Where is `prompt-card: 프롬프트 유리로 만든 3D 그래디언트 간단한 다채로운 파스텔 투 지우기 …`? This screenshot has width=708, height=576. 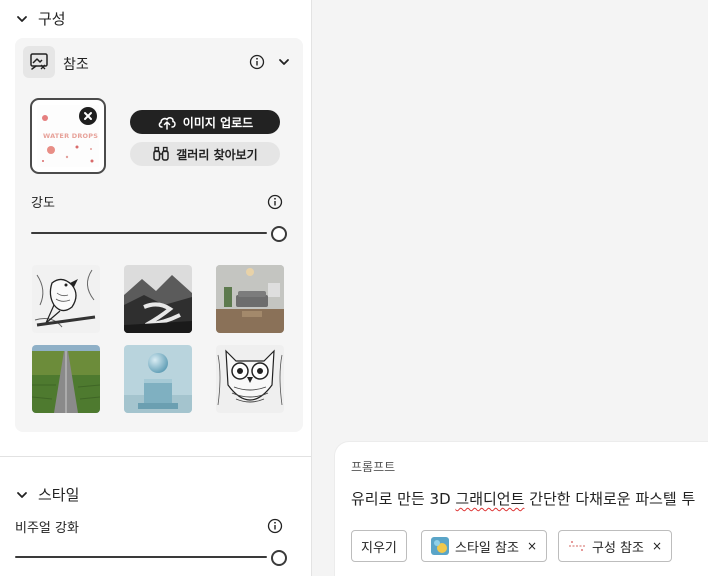
prompt-card: 프롬프트 유리로 만든 3D 그래디언트 간단한 다채로운 파스텔 투 지우기 … is located at coordinates (521, 509).